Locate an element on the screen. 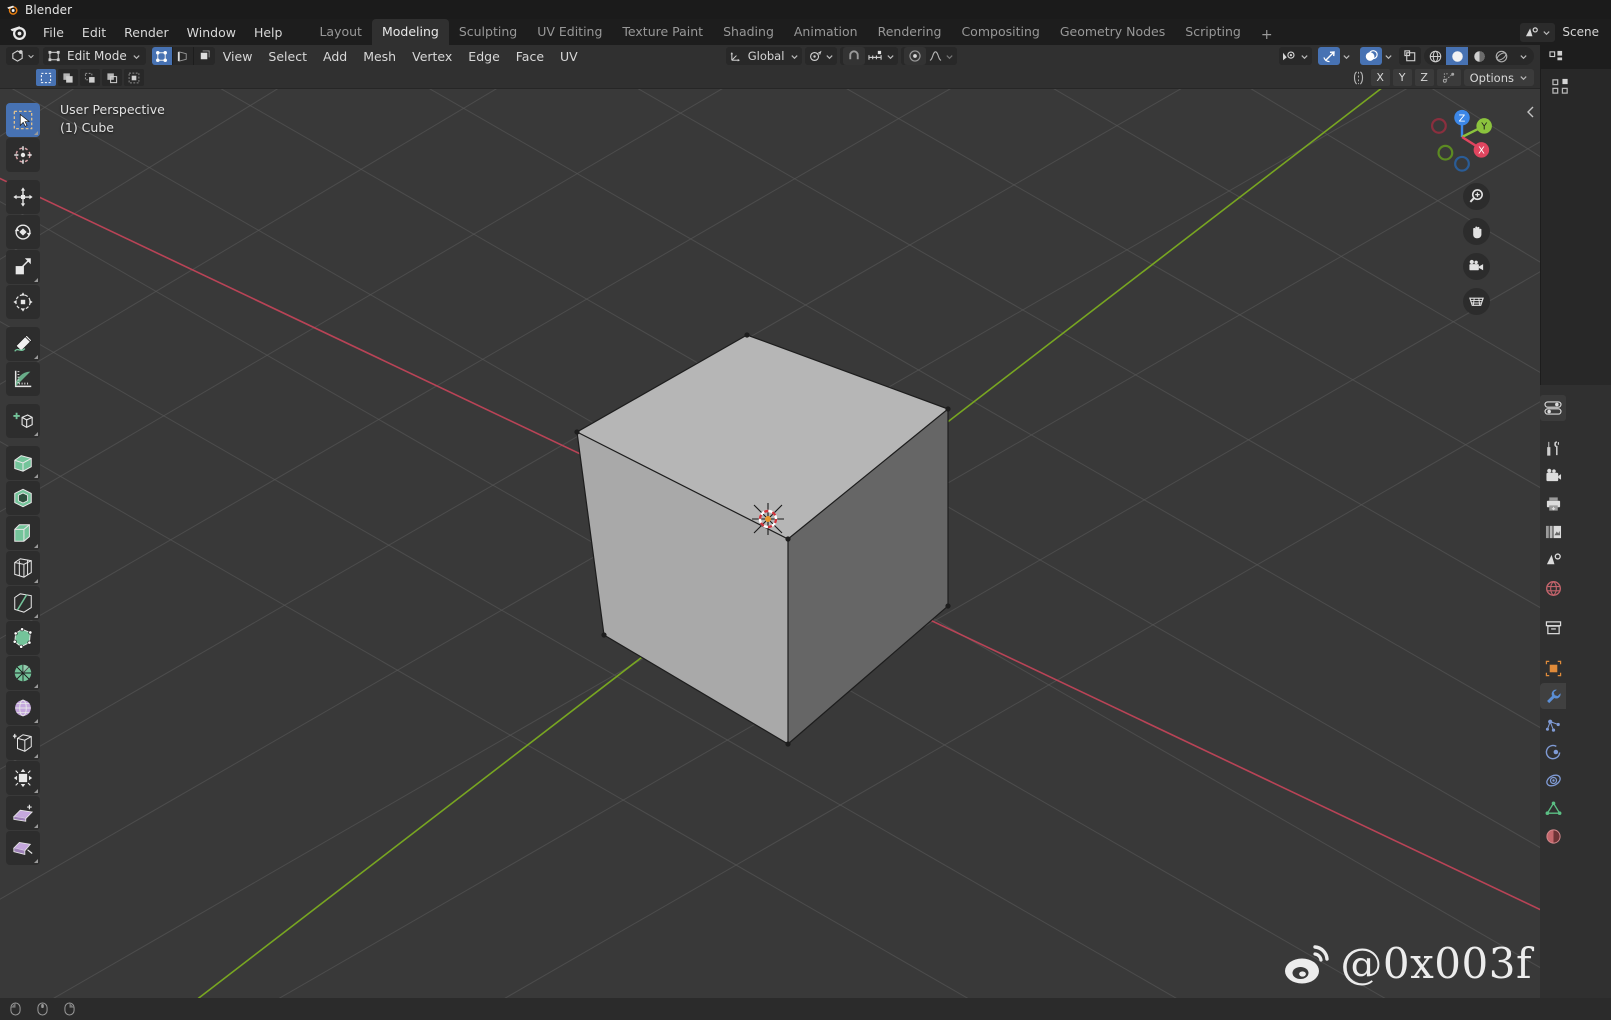  bevel-tool is located at coordinates (23, 533).